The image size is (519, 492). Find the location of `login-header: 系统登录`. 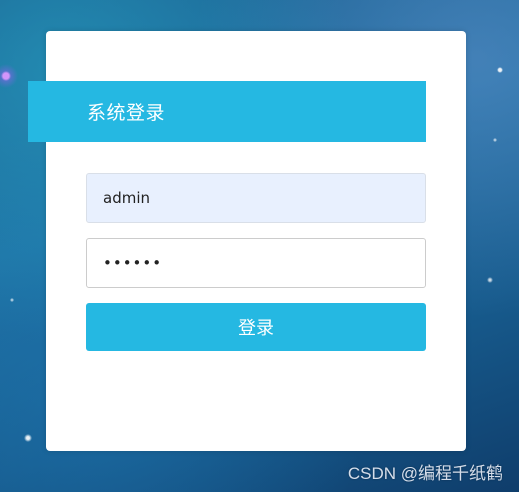

login-header: 系统登录 is located at coordinates (227, 111).